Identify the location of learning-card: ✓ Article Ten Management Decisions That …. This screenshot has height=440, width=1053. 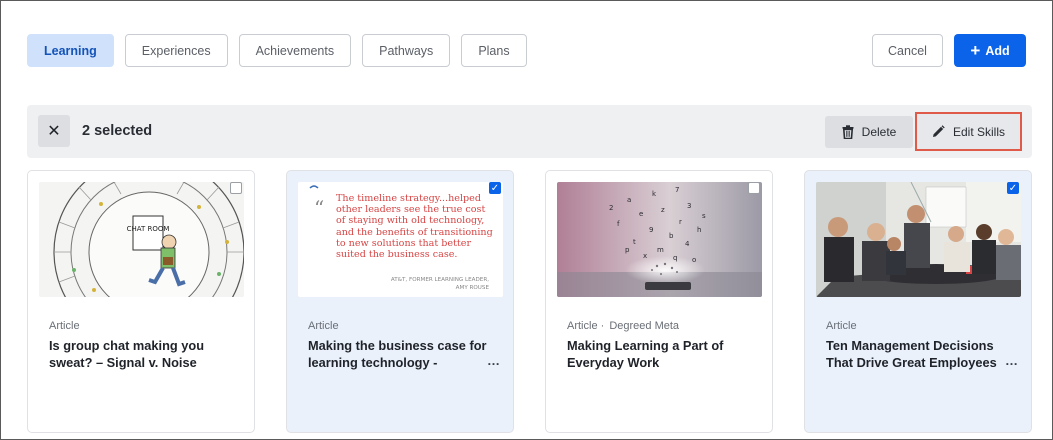
(918, 301).